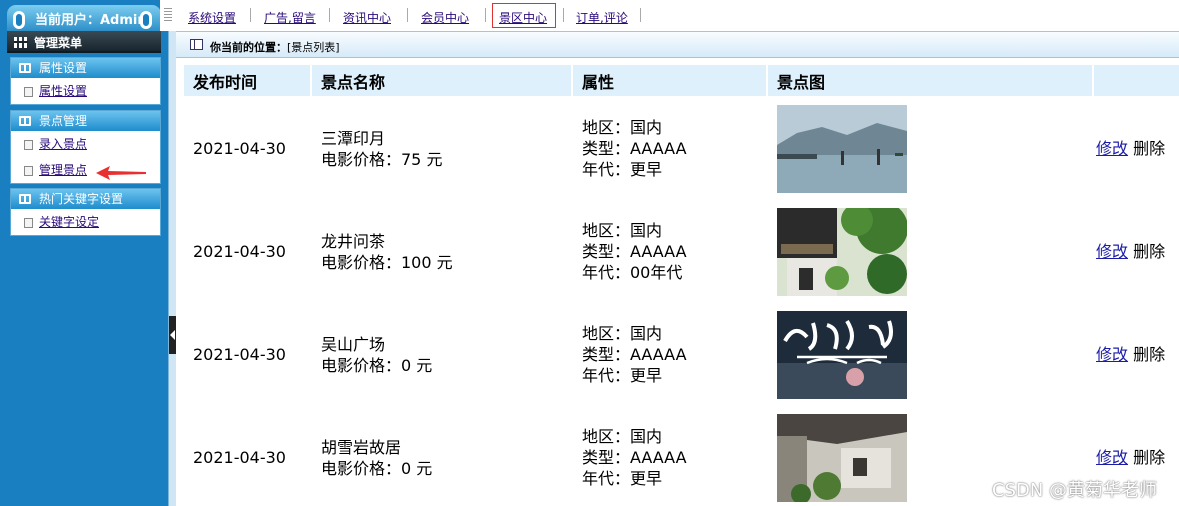  What do you see at coordinates (63, 144) in the screenshot?
I see `sidebar-link-add-scenic: 录入景点` at bounding box center [63, 144].